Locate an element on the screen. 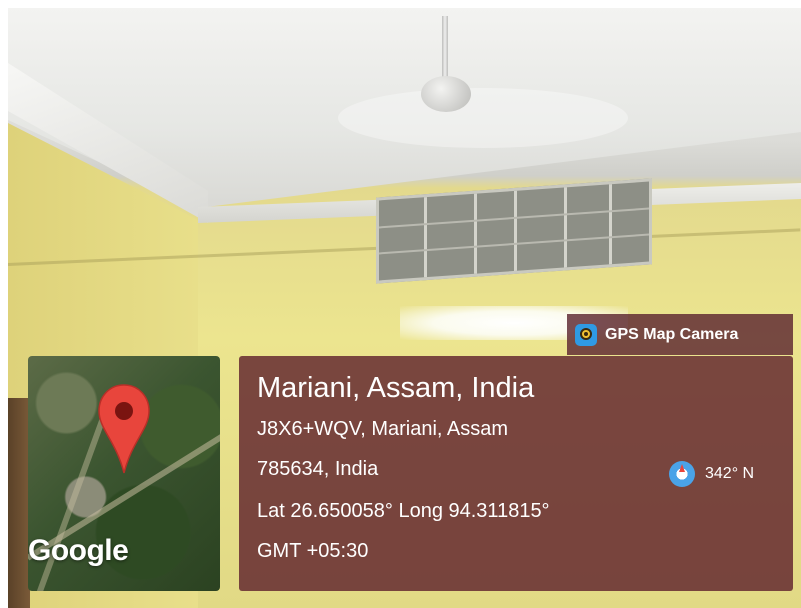 This screenshot has width=801, height=608. place-title: Mariani, Assam, India is located at coordinates (396, 388).